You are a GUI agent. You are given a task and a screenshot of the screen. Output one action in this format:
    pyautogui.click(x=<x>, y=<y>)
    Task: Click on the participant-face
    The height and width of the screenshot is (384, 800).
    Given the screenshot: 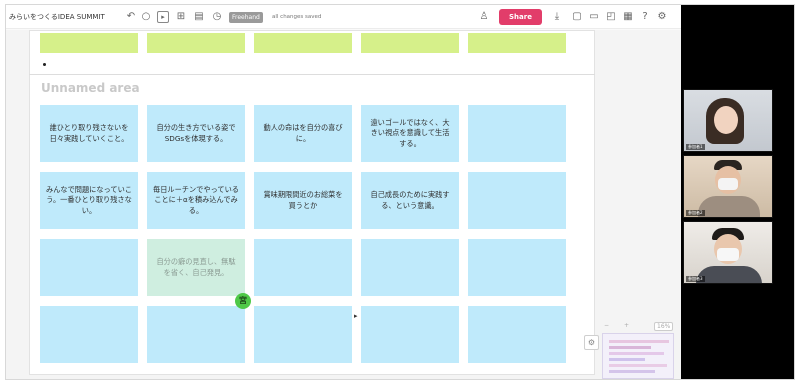 What is the action you would take?
    pyautogui.click(x=726, y=120)
    